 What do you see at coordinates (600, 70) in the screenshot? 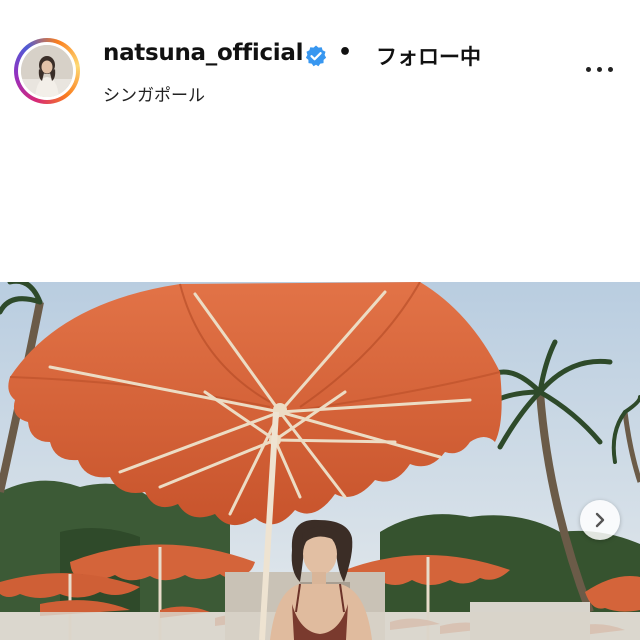
I see `more-options-icon` at bounding box center [600, 70].